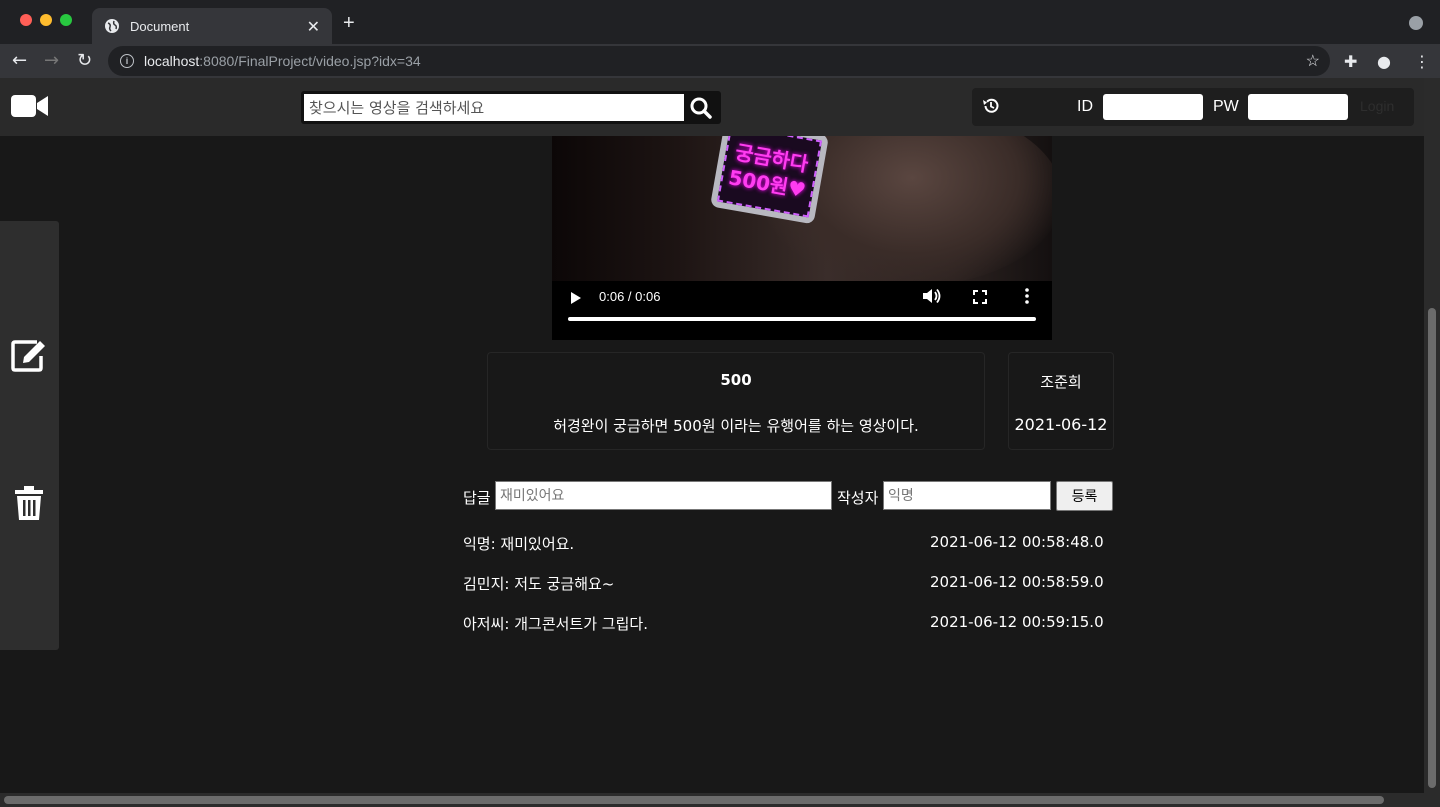 The image size is (1440, 807). Describe the element at coordinates (29, 355) in the screenshot. I see `edit-icon` at that location.